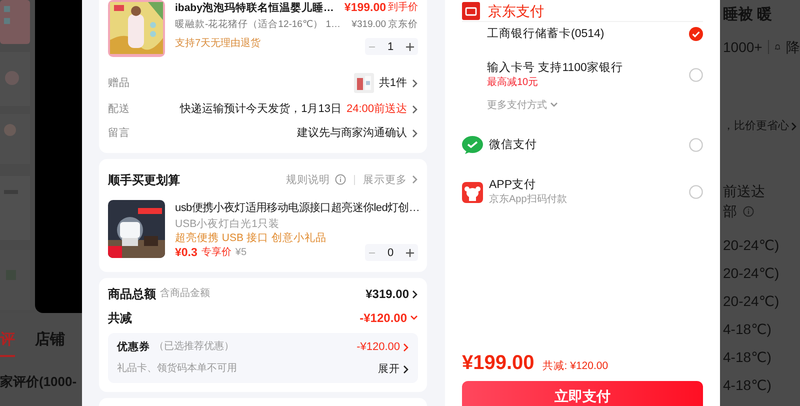  Describe the element at coordinates (498, 363) in the screenshot. I see `pay-total: ¥199.00` at that location.